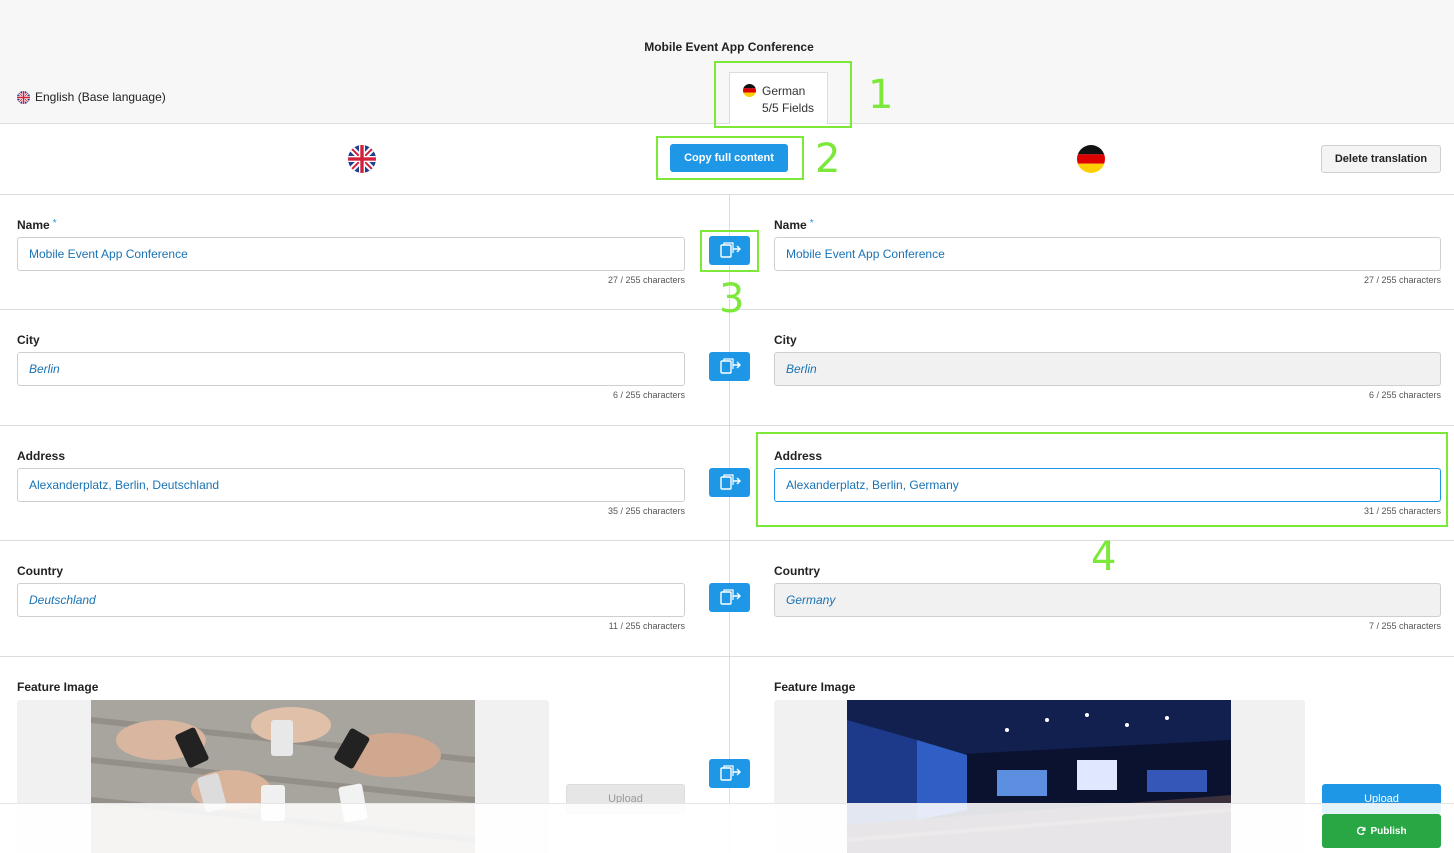 This screenshot has width=1454, height=853. Describe the element at coordinates (351, 600) in the screenshot. I see `source-country-input: Deutschland` at that location.